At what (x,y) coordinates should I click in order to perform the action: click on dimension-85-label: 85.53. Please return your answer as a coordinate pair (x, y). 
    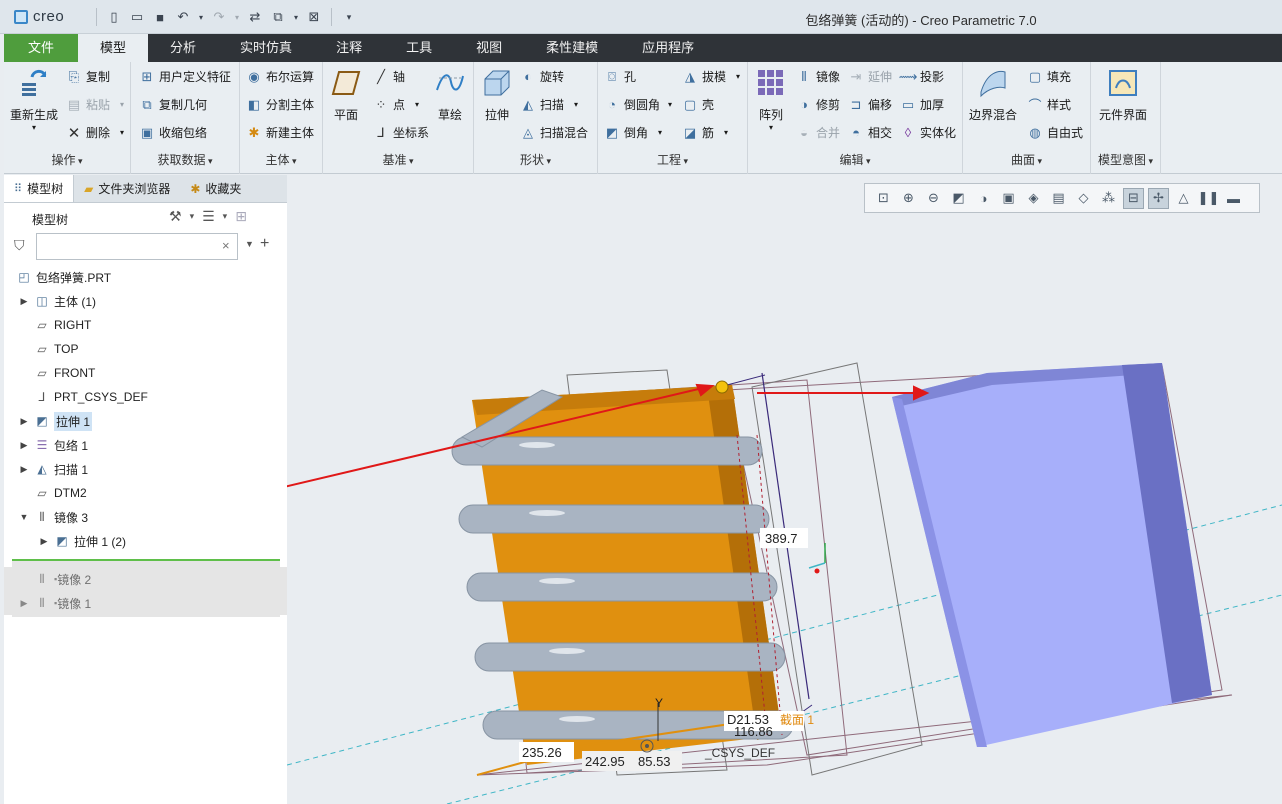
    Looking at the image, I should click on (654, 761).